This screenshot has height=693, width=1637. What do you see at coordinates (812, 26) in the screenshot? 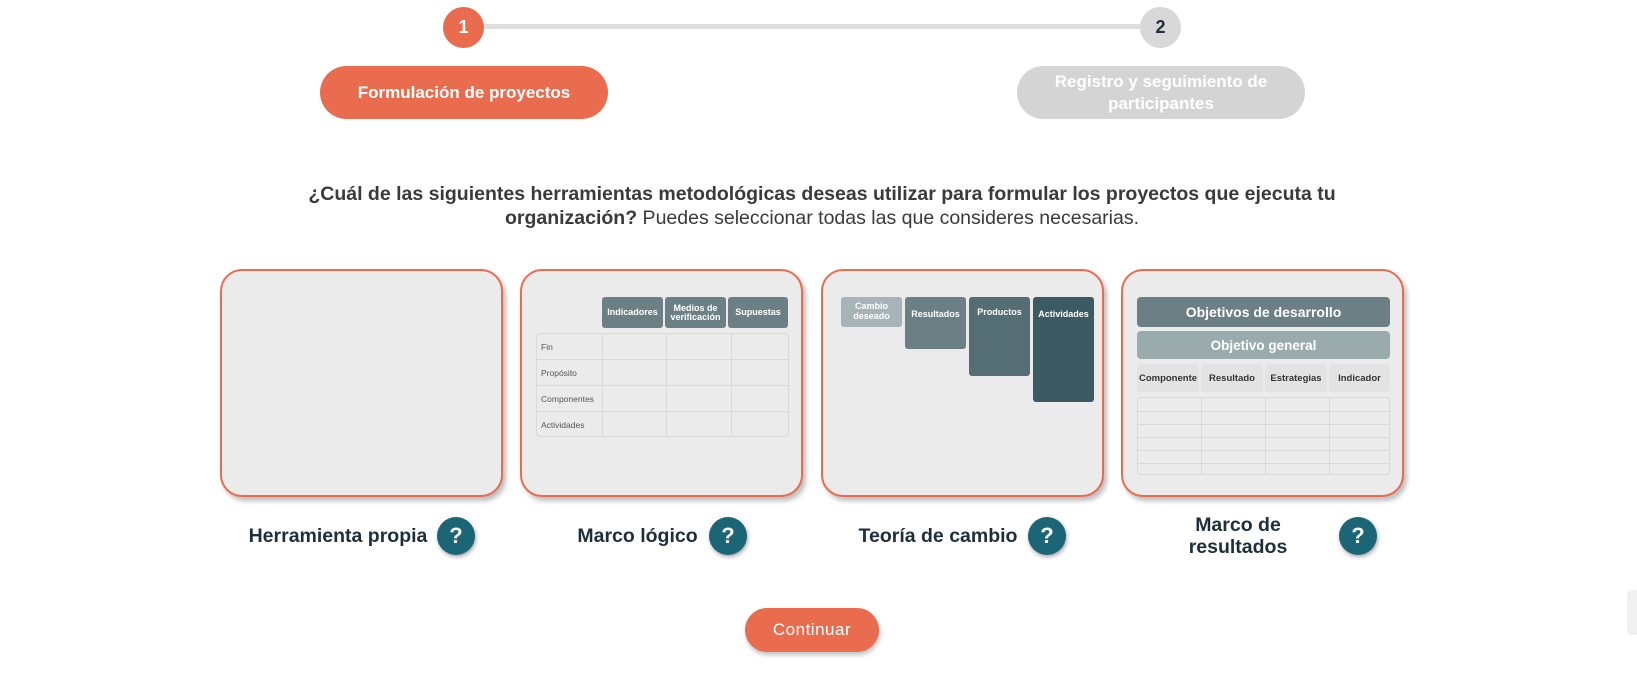
I see `stepper-progress-line` at bounding box center [812, 26].